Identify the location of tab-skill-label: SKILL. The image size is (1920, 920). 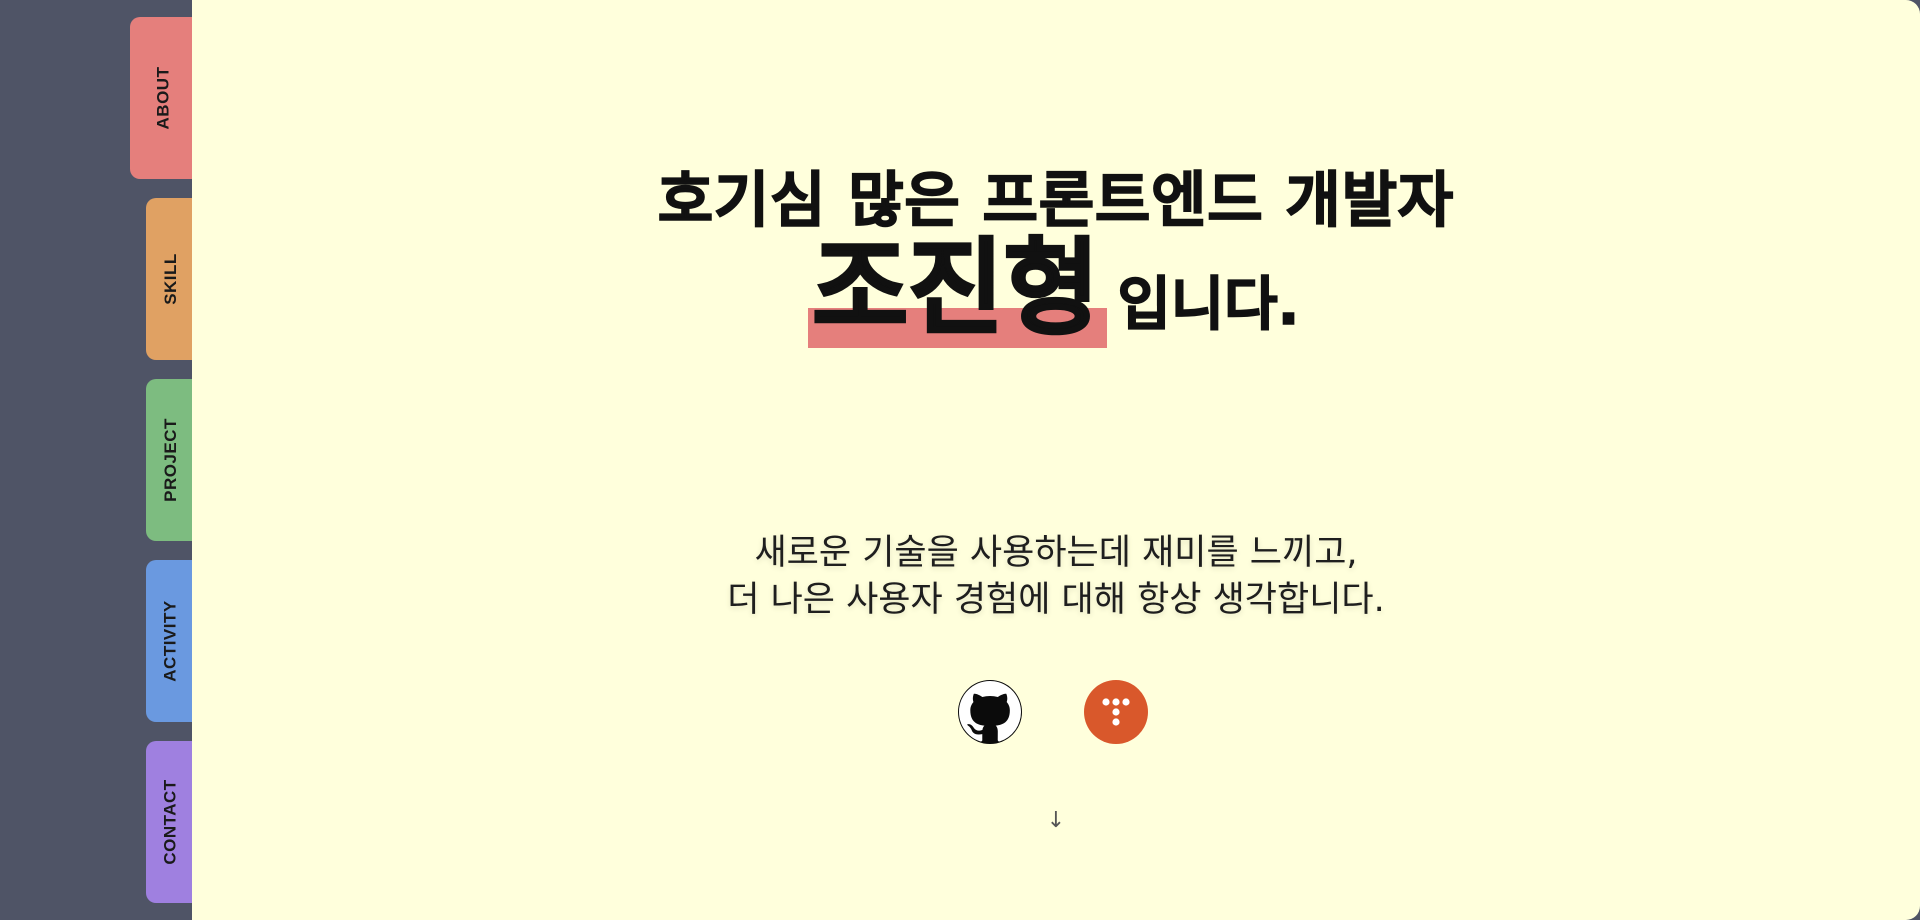
(171, 279).